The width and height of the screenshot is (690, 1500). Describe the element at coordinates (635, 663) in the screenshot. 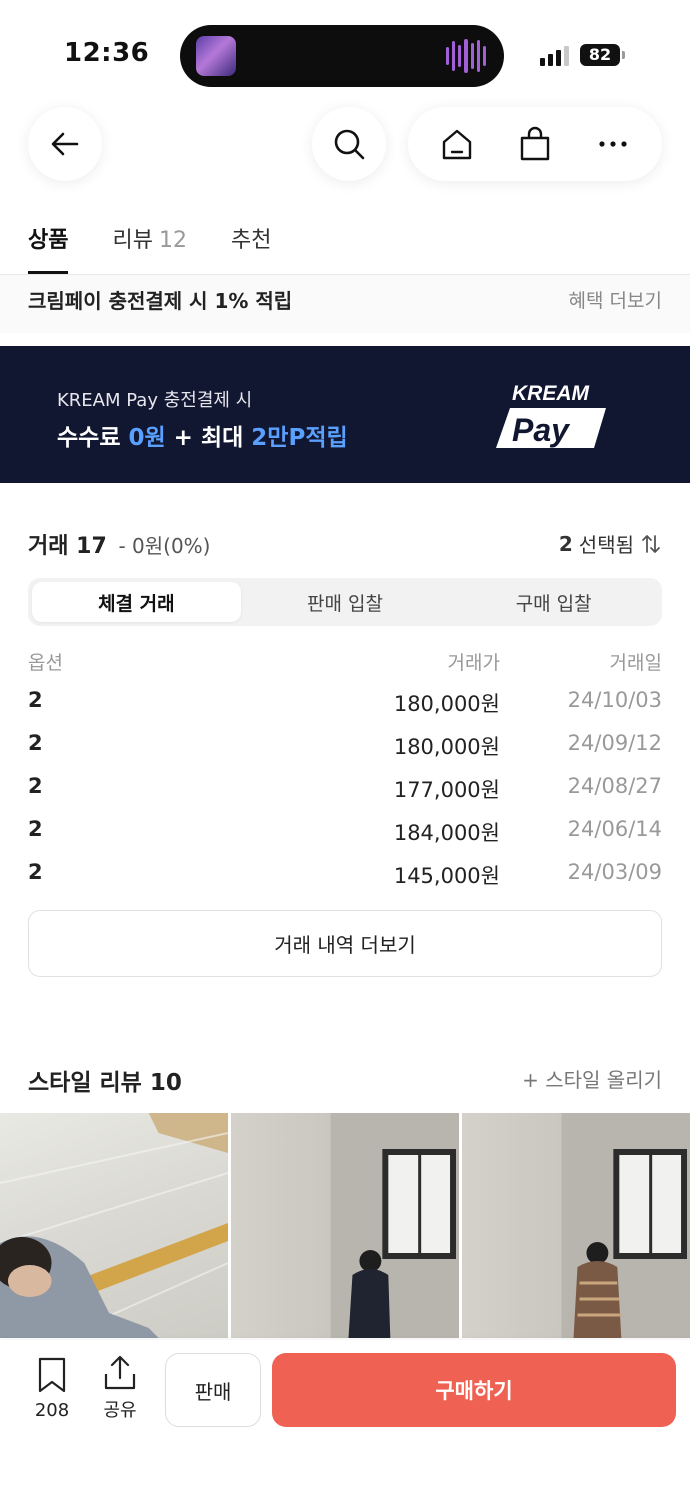

I see `col-date: 거래일` at that location.